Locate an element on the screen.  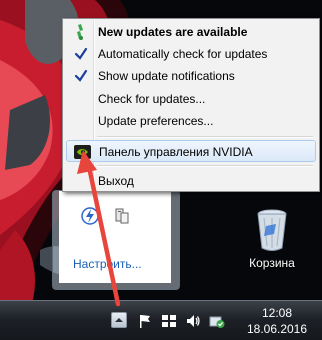
menu-item-exit: Выход is located at coordinates (191, 181).